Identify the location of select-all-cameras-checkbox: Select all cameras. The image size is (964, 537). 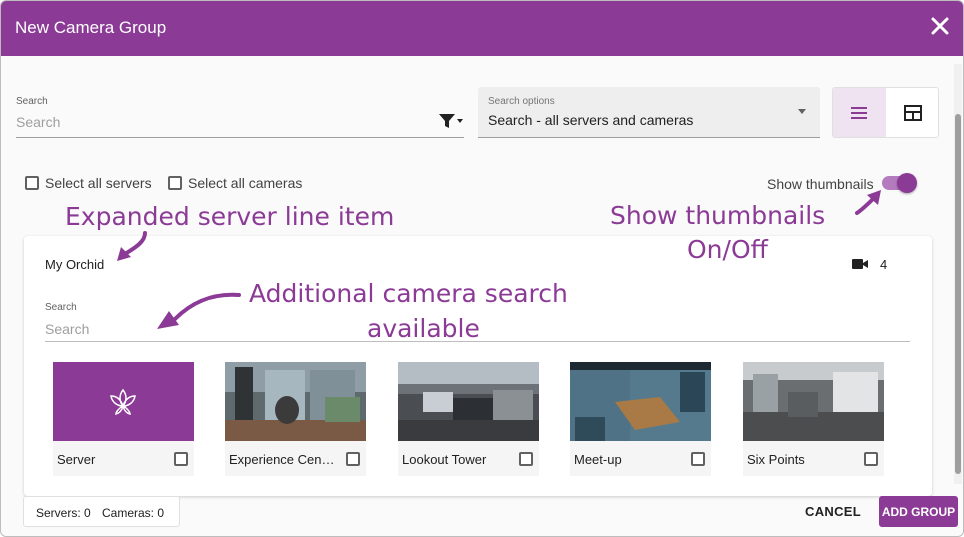
(235, 183).